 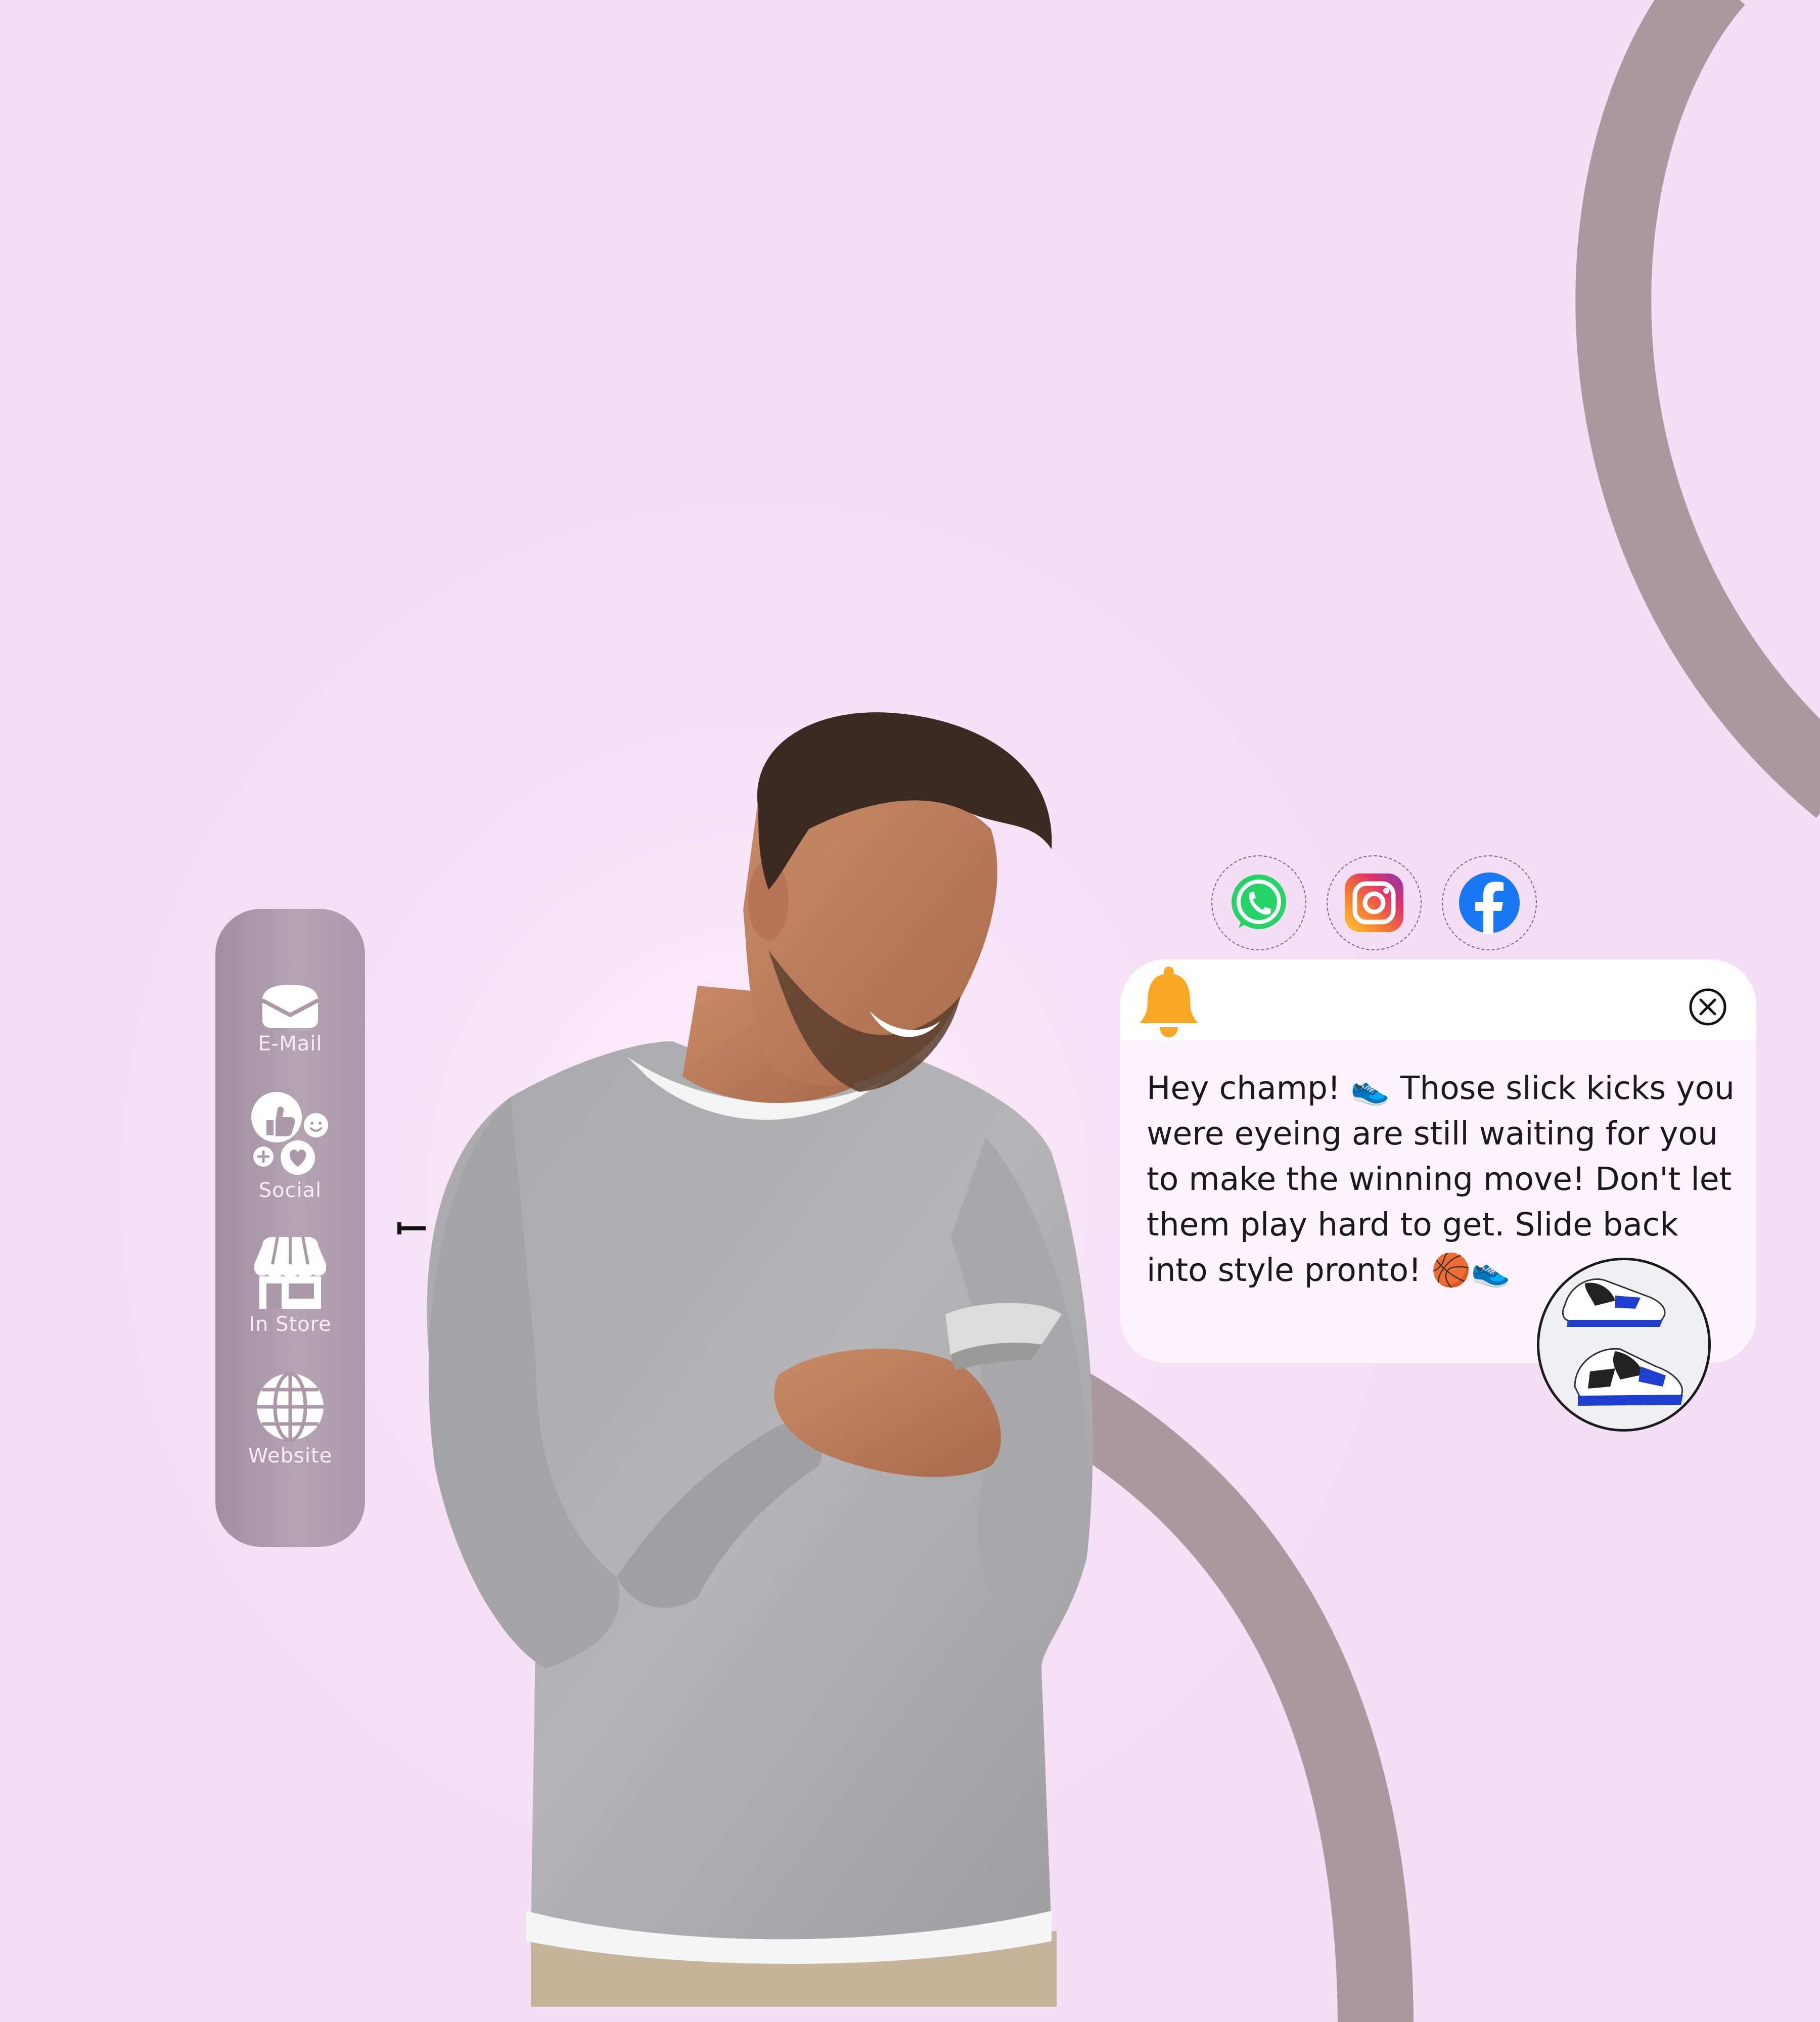 I want to click on storefront-icon, so click(x=290, y=1272).